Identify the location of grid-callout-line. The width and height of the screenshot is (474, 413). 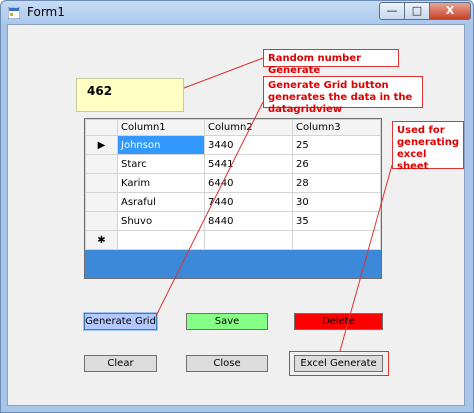
(209, 209).